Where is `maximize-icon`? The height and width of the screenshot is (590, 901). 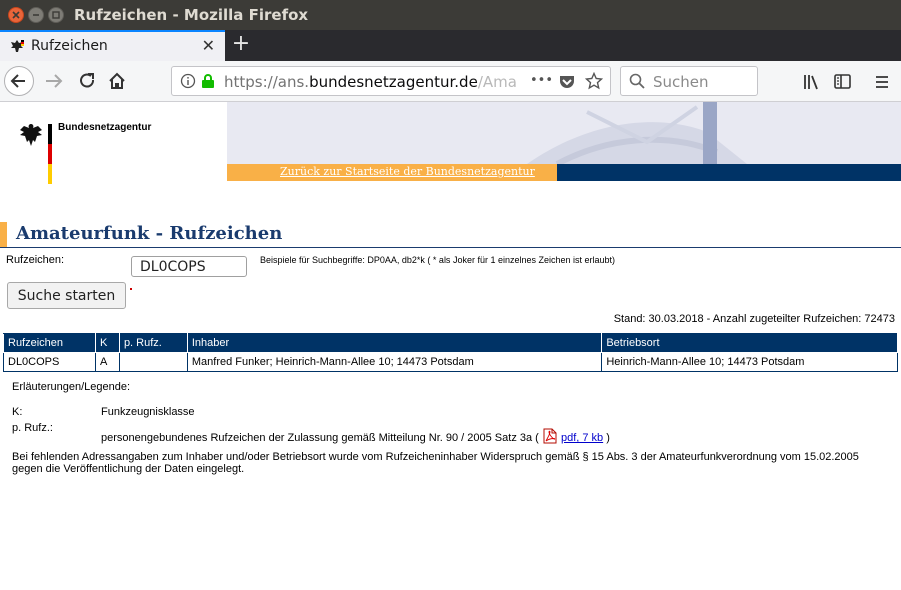 maximize-icon is located at coordinates (56, 15).